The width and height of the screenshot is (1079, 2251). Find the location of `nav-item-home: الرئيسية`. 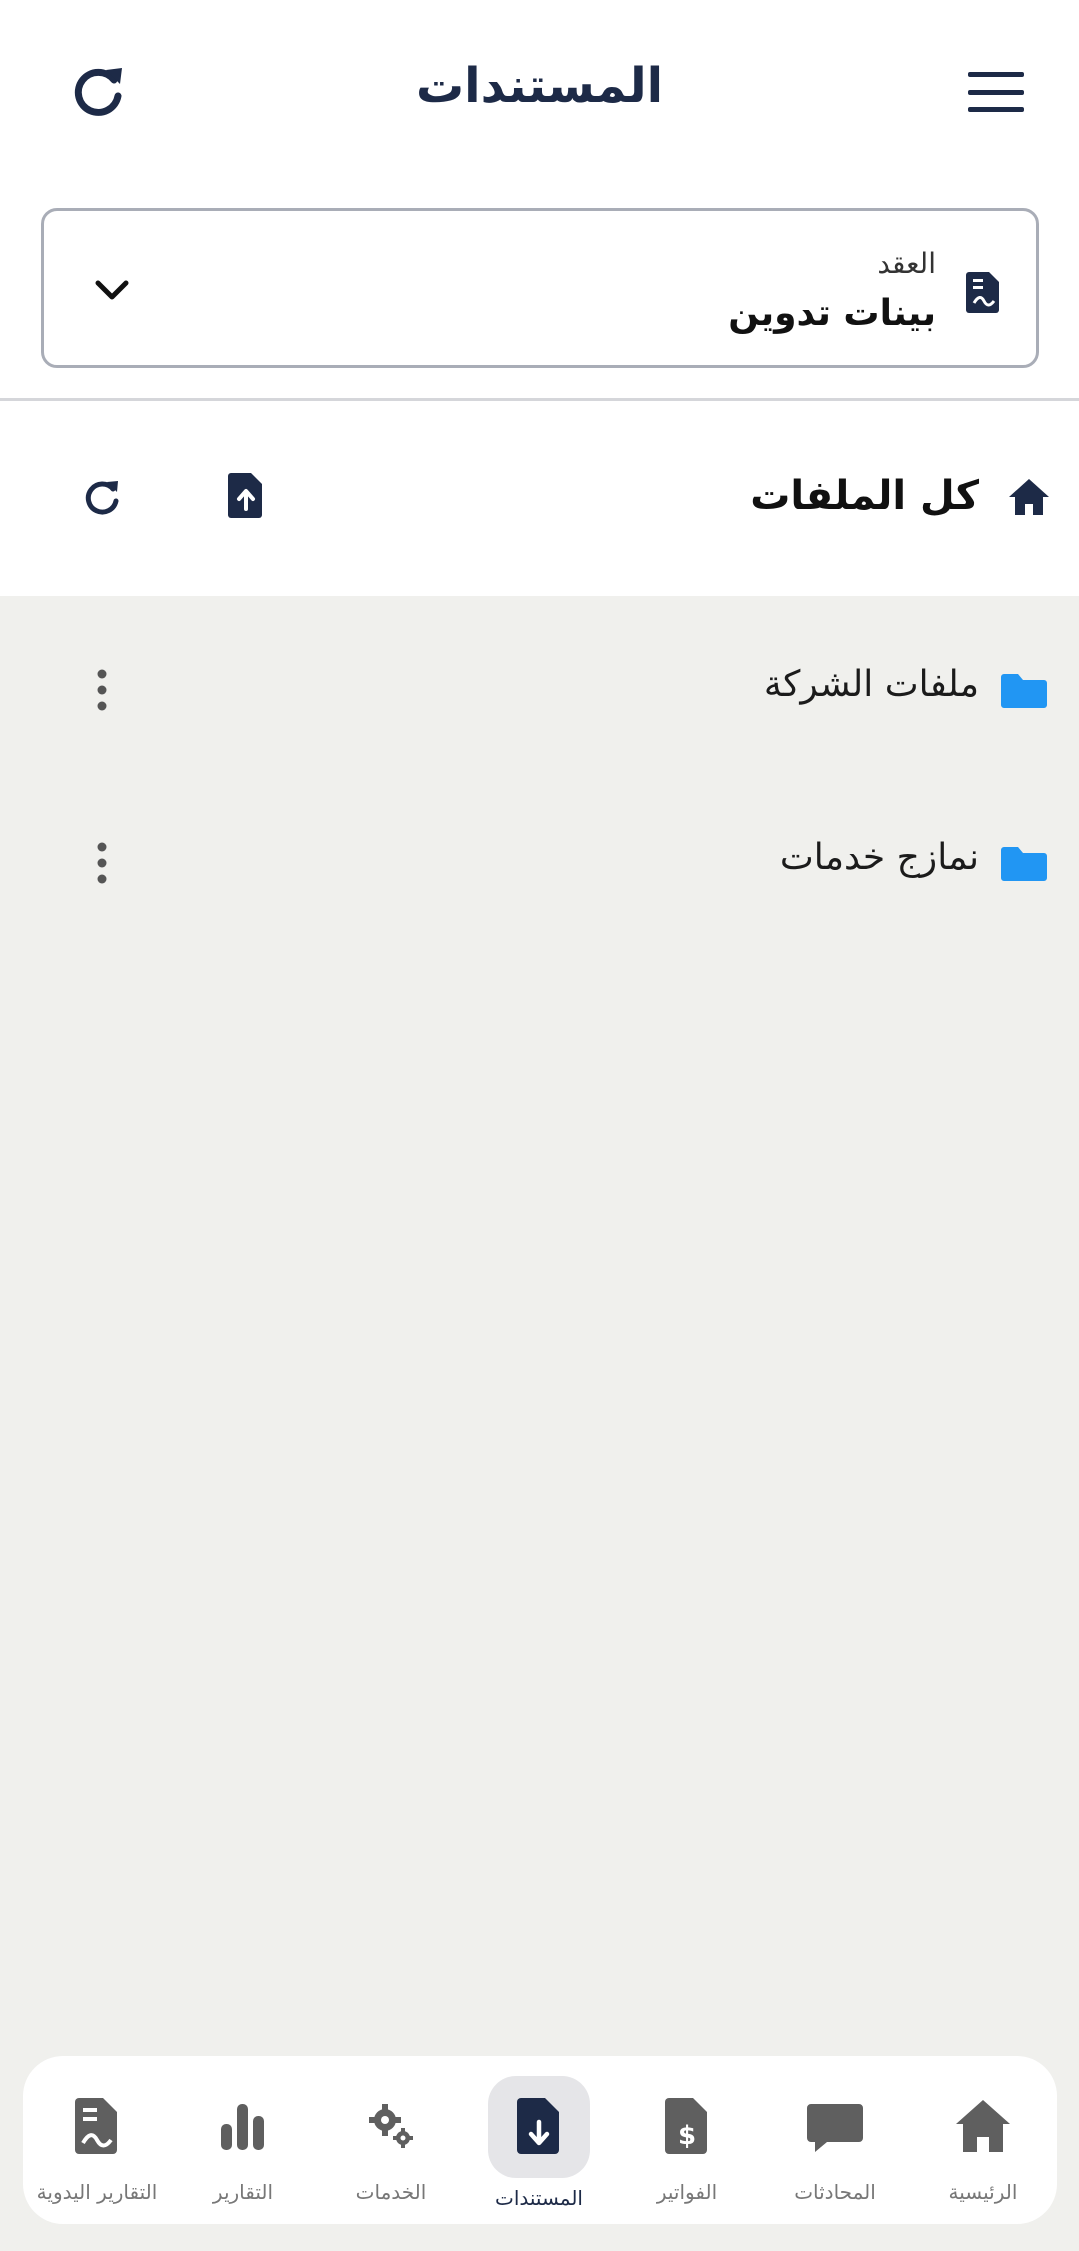

nav-item-home: الرئيسية is located at coordinates (983, 2140).